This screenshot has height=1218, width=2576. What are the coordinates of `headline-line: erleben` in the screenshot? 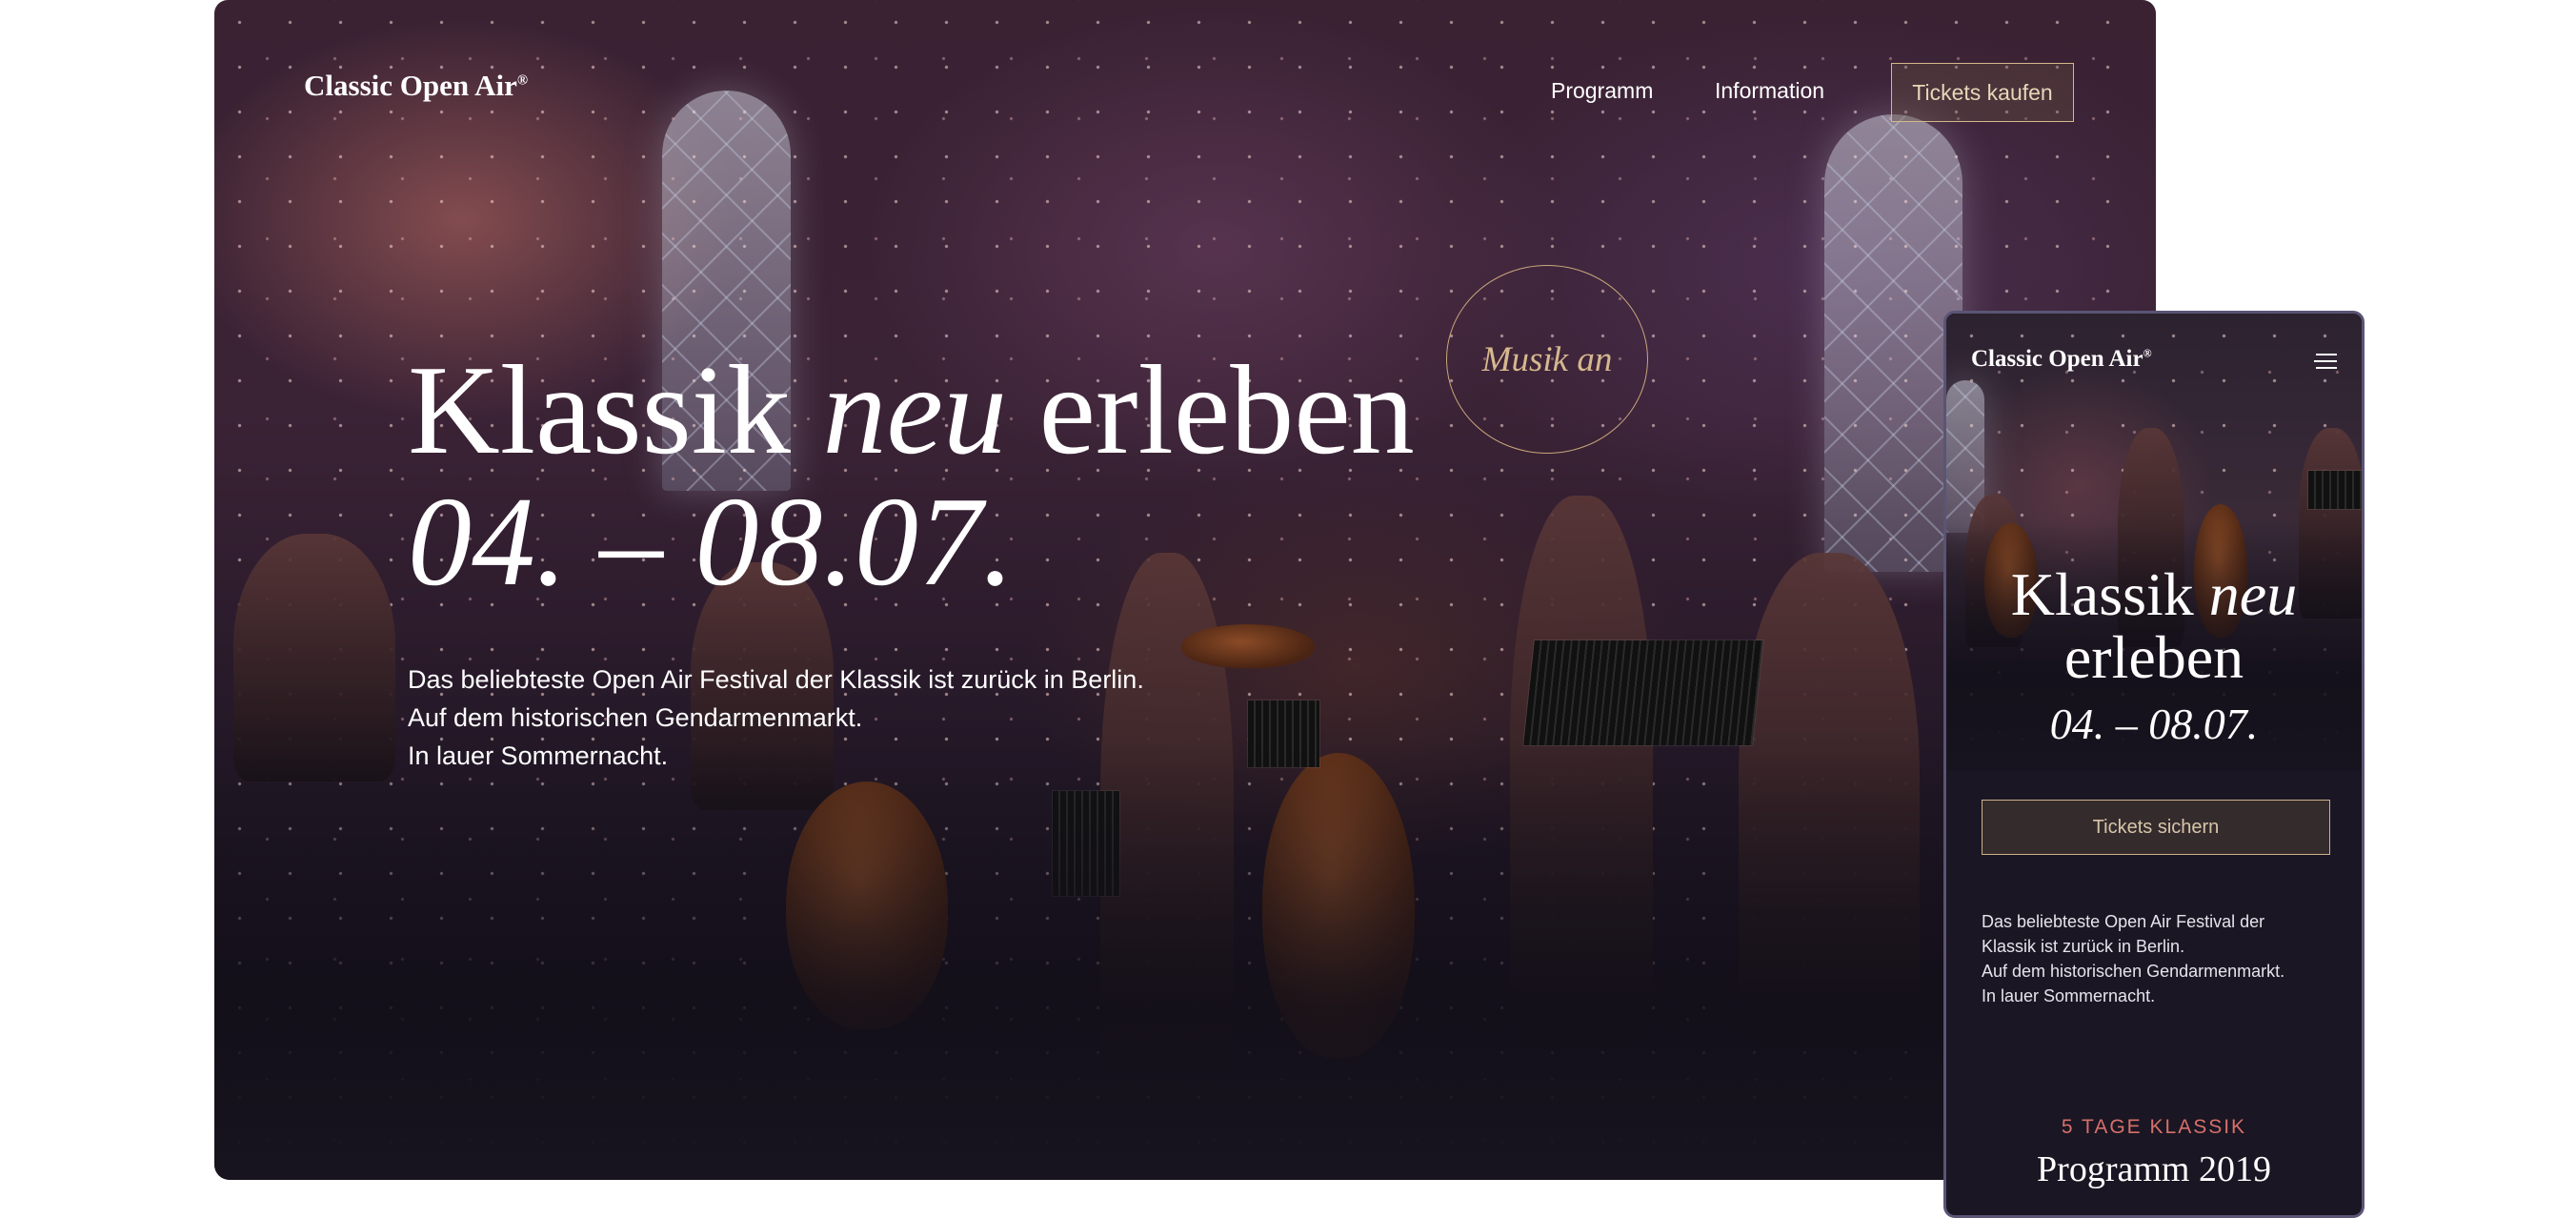 It's located at (2153, 657).